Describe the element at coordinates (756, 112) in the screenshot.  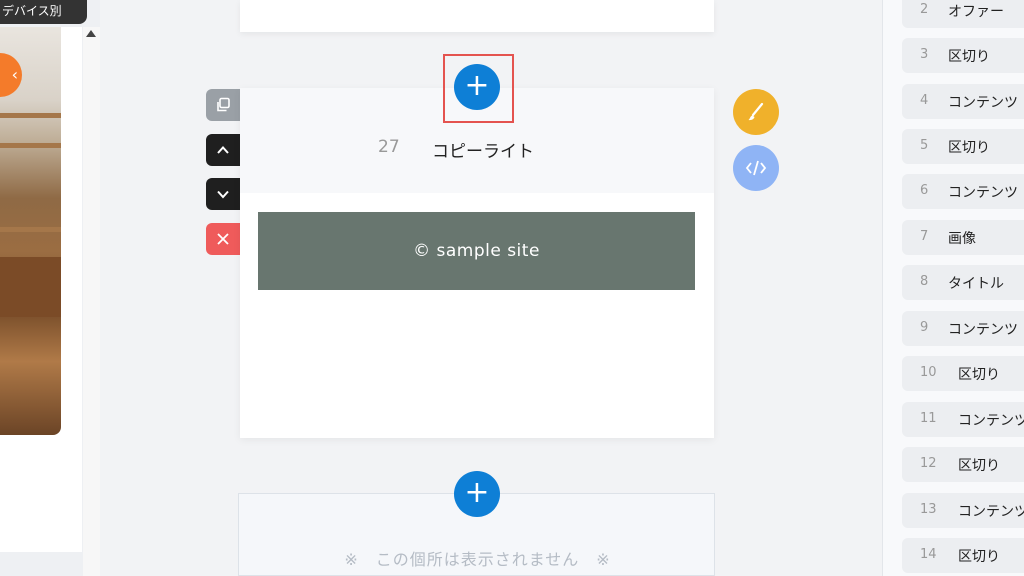
I see `brush-icon` at that location.